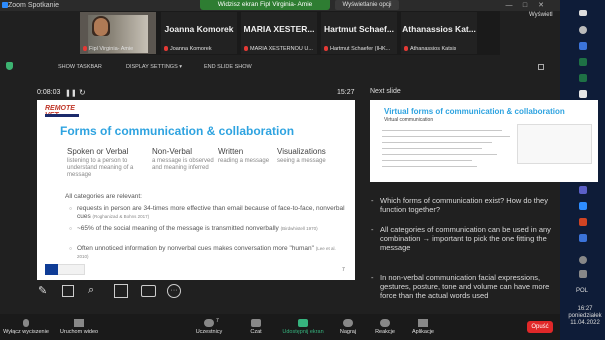 The height and width of the screenshot is (340, 605). Describe the element at coordinates (525, 5) in the screenshot. I see `maximize-icon: □` at that location.